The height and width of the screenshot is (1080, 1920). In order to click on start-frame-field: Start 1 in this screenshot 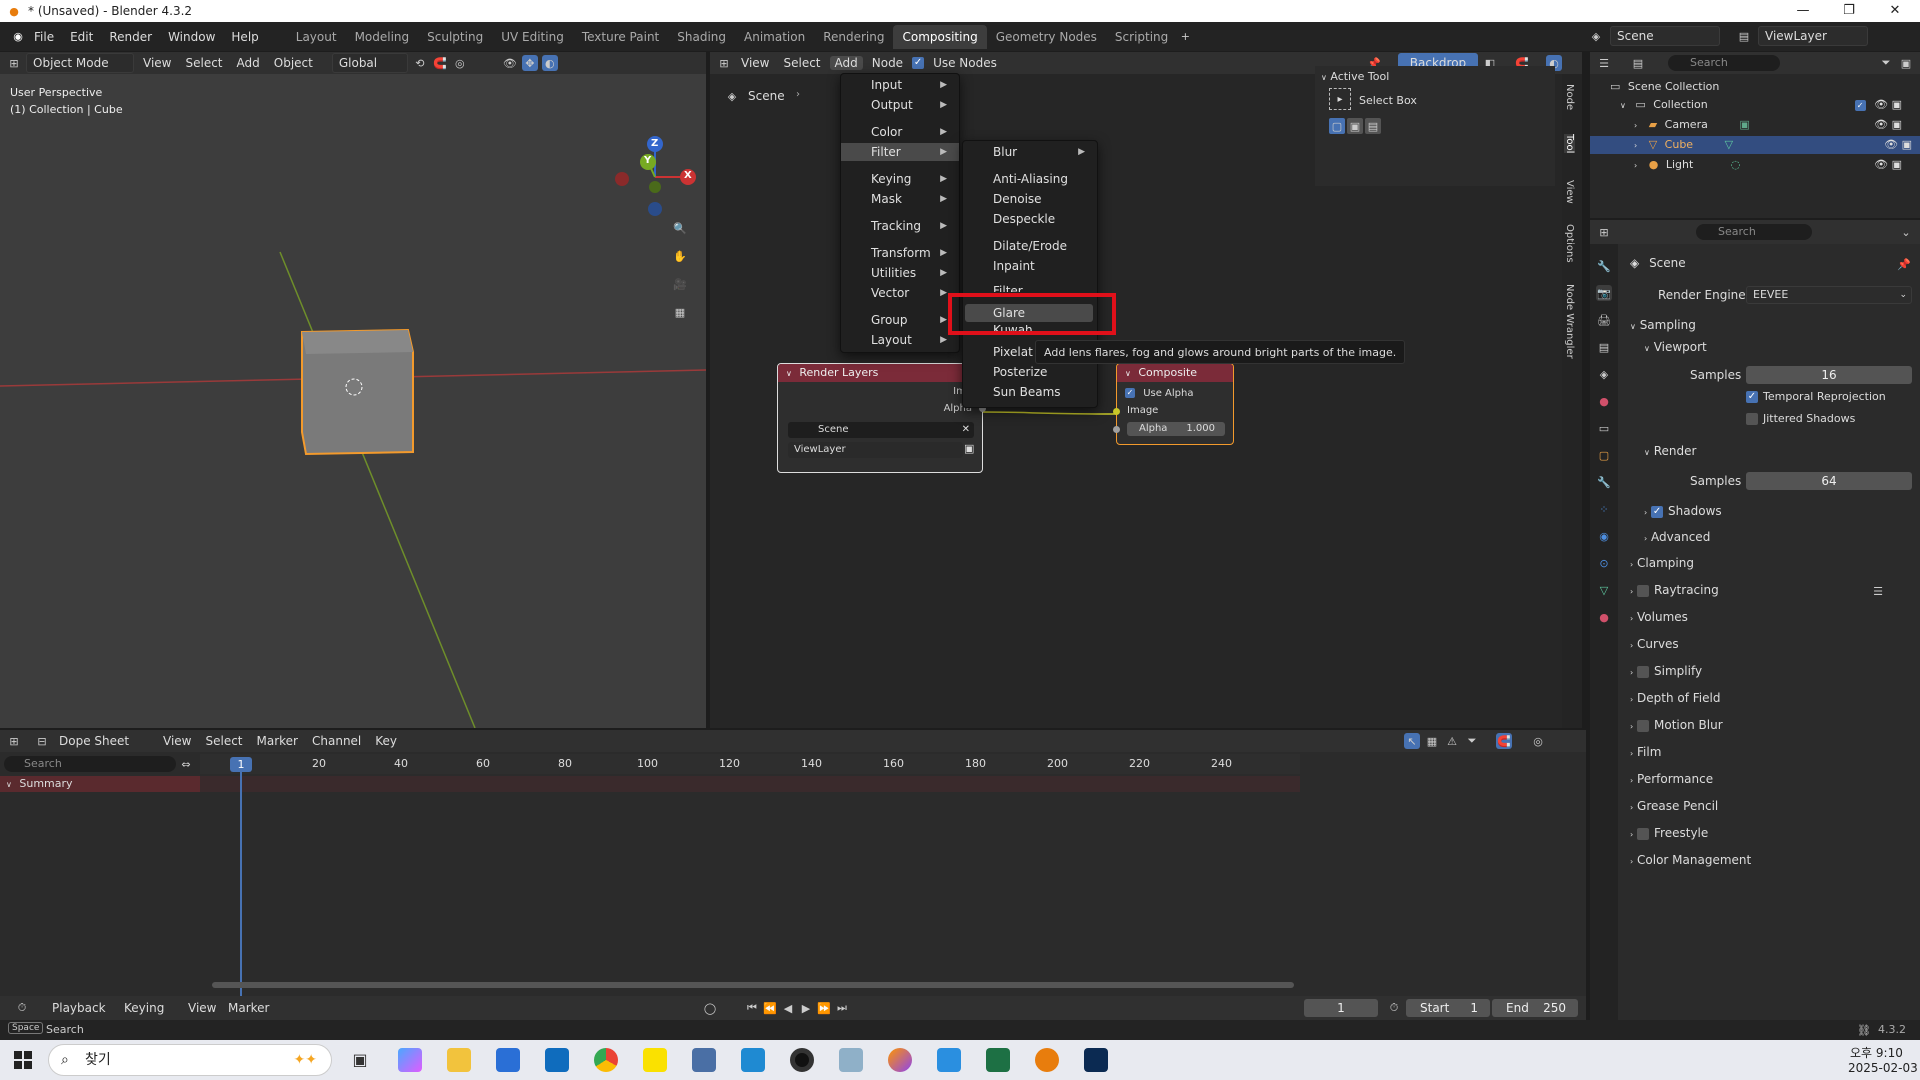, I will do `click(1448, 1008)`.